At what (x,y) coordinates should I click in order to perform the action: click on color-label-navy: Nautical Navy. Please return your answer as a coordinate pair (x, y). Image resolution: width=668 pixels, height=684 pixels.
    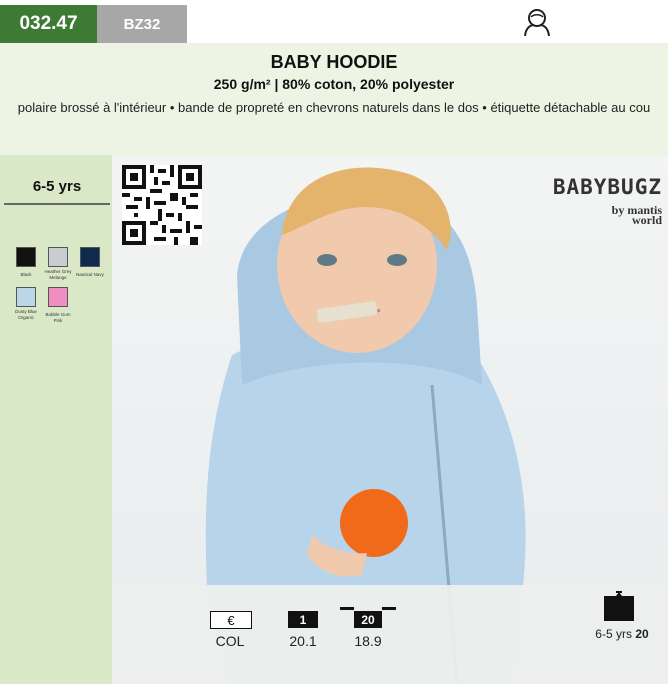
    Looking at the image, I should click on (90, 274).